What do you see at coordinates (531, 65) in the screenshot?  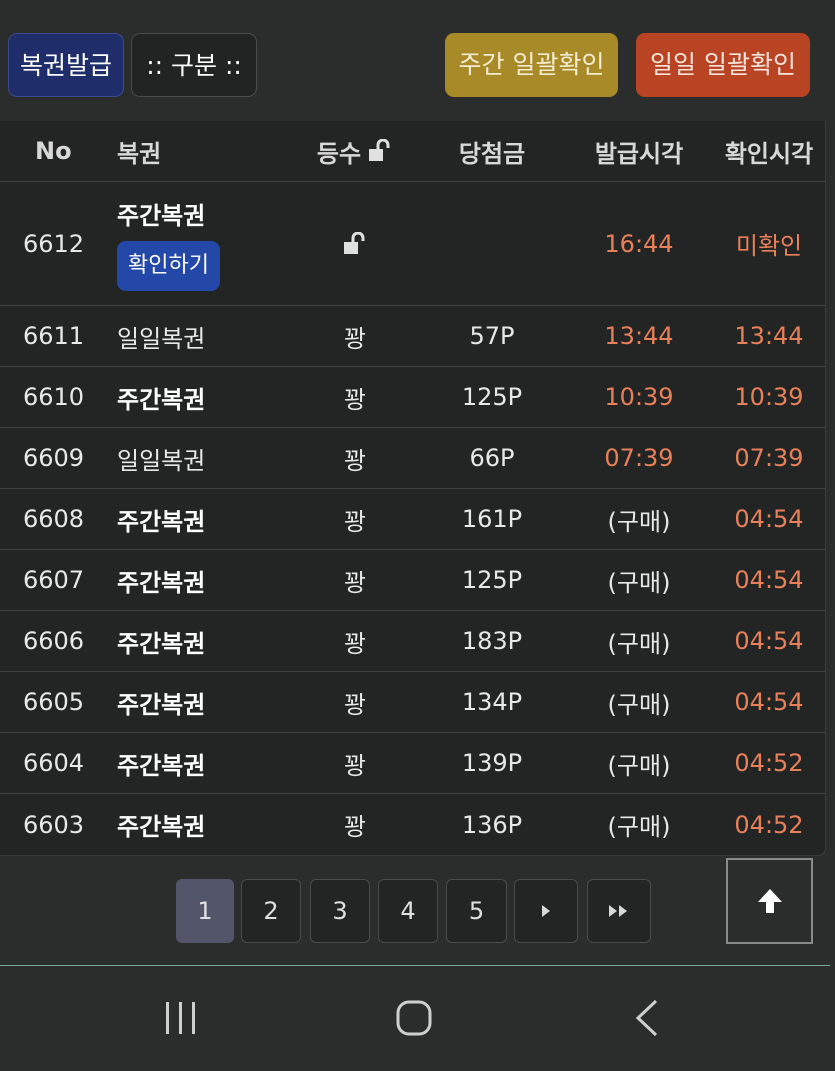 I see `weekly-bulk-check-button: 주간 일괄확인` at bounding box center [531, 65].